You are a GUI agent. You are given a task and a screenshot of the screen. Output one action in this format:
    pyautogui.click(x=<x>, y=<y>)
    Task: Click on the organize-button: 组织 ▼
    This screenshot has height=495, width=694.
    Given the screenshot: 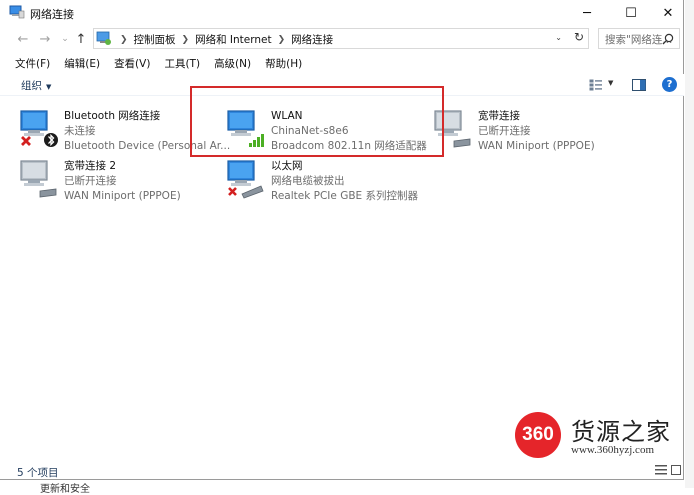 What is the action you would take?
    pyautogui.click(x=36, y=85)
    